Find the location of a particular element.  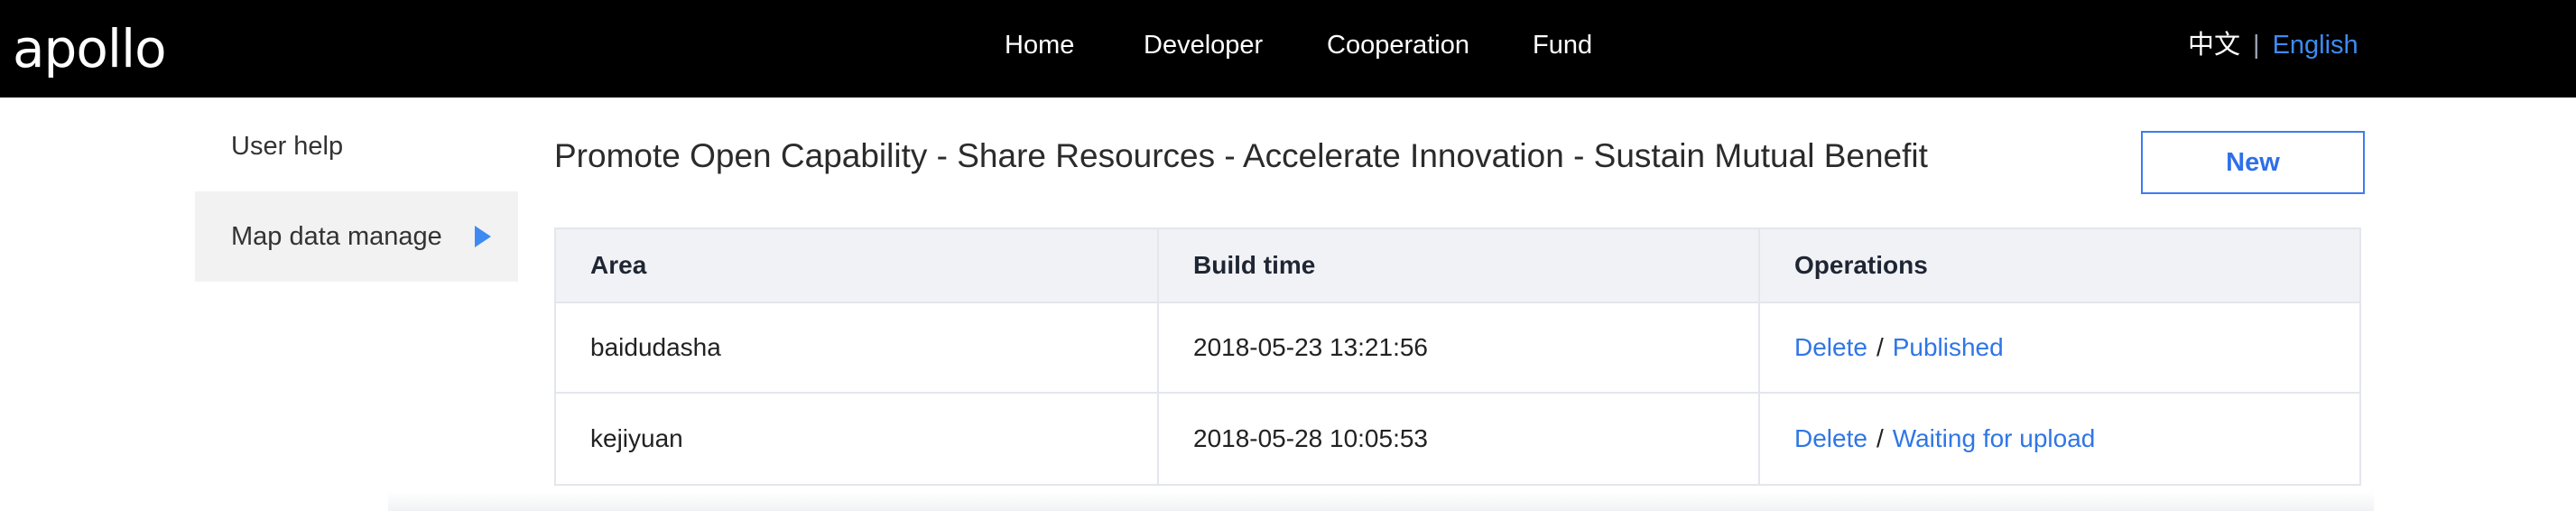

logo-text: apollo is located at coordinates (90, 48).